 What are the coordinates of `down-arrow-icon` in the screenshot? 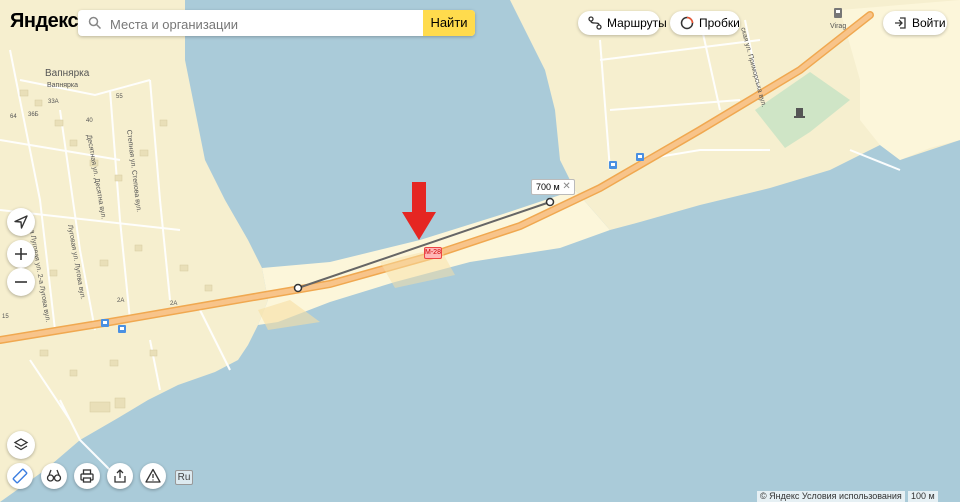 It's located at (419, 211).